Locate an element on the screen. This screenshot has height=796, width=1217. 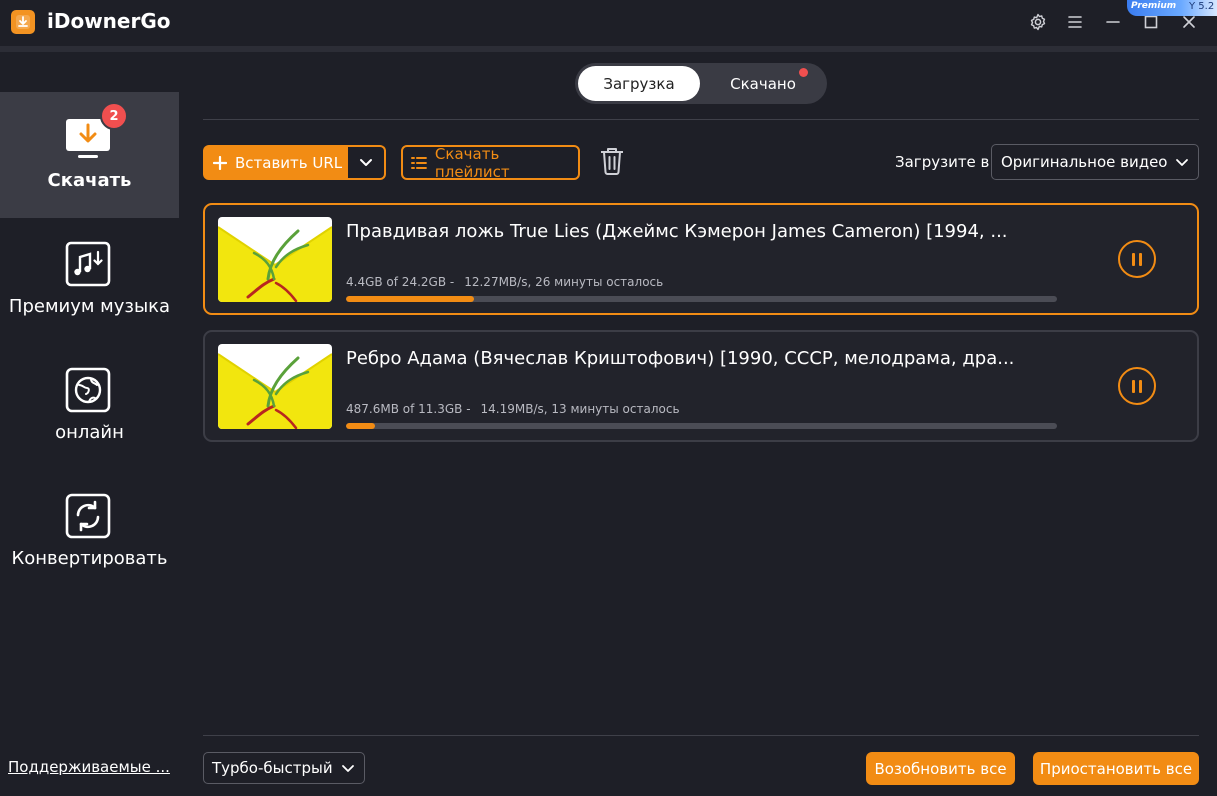
footer-divider is located at coordinates (701, 735).